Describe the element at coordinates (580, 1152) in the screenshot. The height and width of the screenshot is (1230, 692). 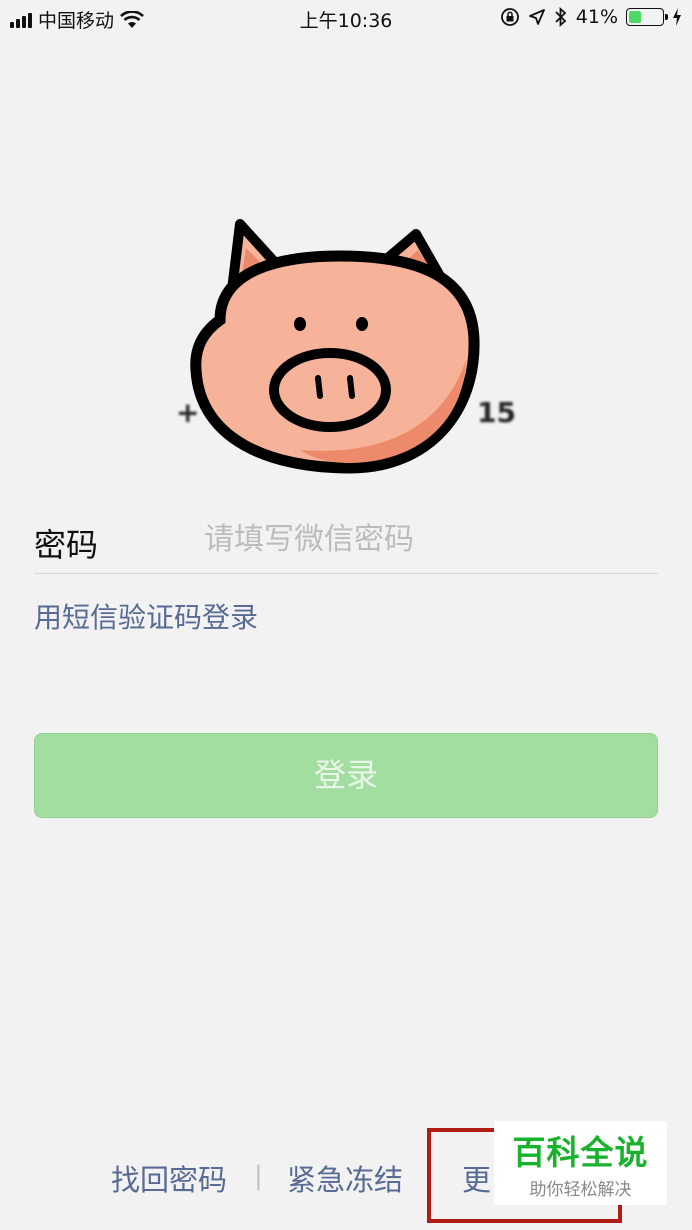
I see `watermark-title: 百科全说` at that location.